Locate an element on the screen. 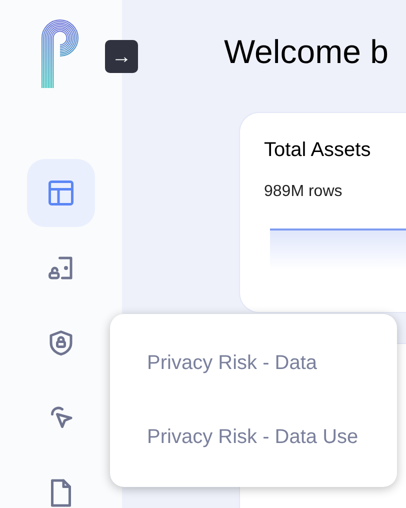 This screenshot has height=508, width=406. card-title: Total Assets is located at coordinates (318, 150).